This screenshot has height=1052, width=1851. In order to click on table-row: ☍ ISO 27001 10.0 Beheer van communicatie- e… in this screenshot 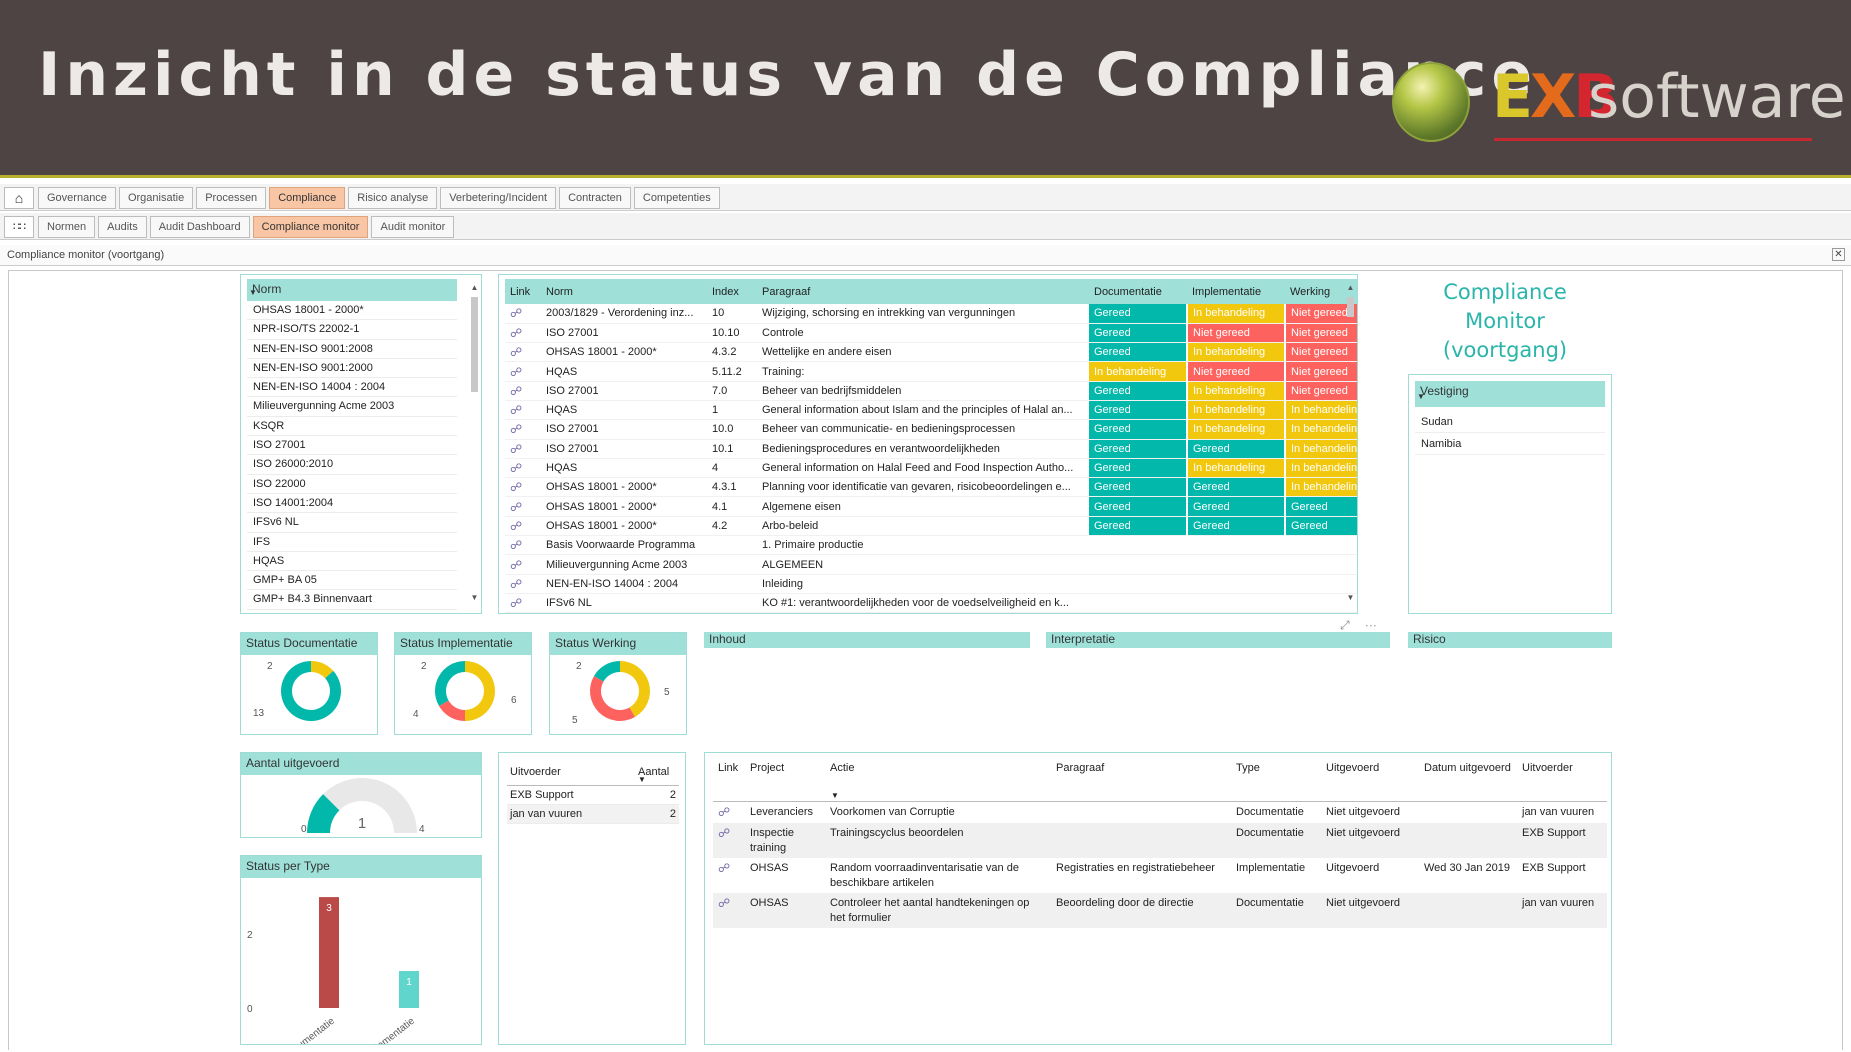, I will do `click(931, 429)`.